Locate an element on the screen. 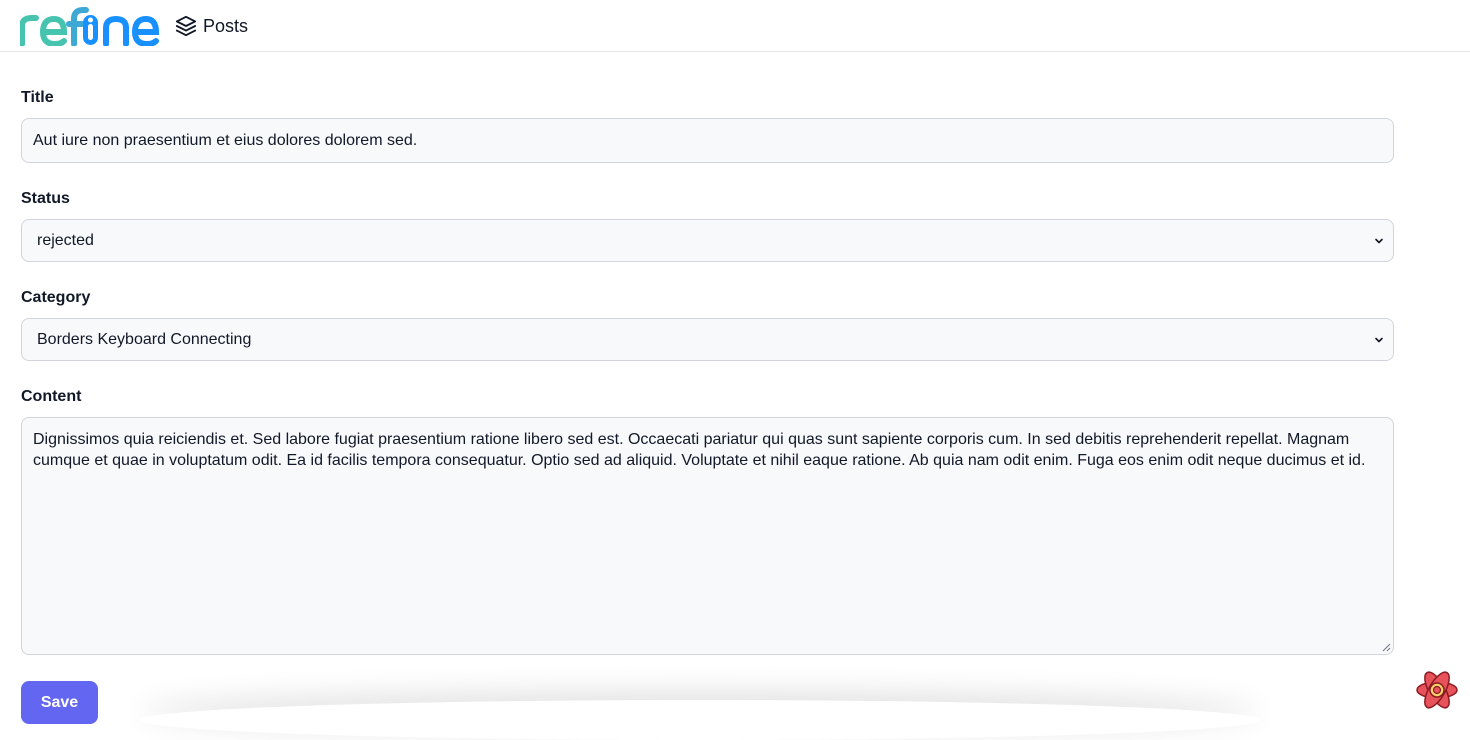 This screenshot has height=740, width=1470. save-button: Save is located at coordinates (59, 702).